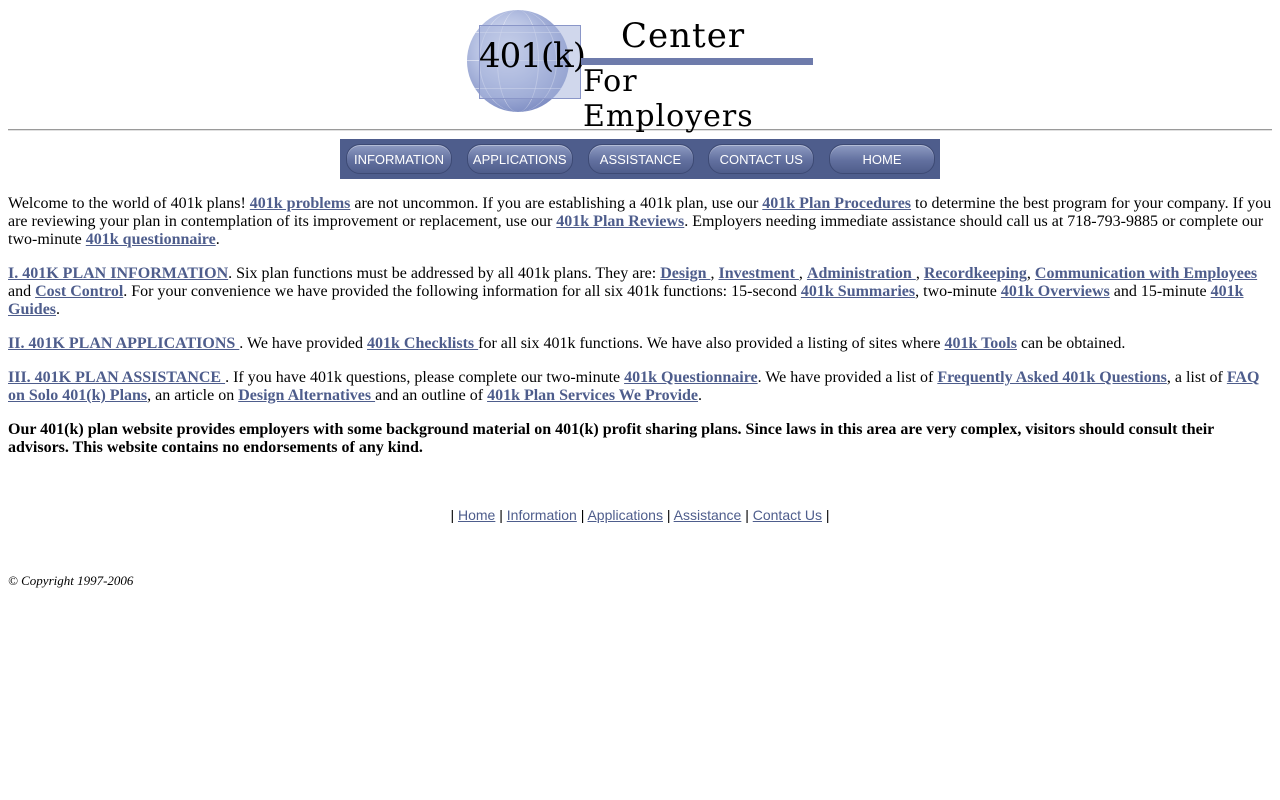  Describe the element at coordinates (303, 343) in the screenshot. I see `section-text: . We have provided` at that location.